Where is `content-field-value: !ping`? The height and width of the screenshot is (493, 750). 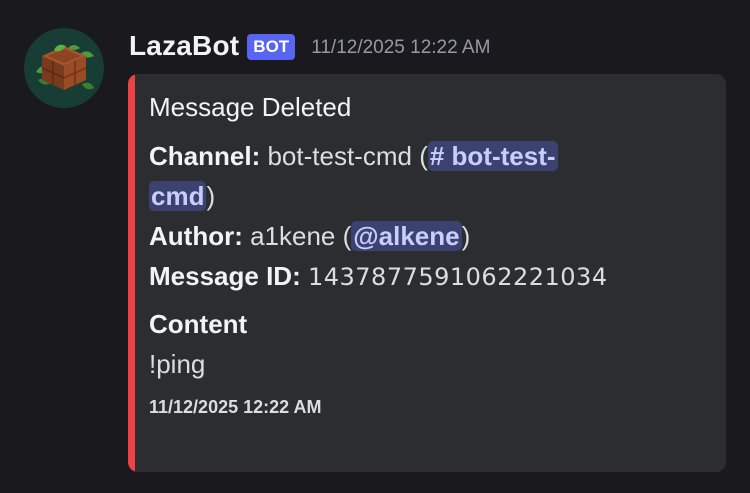 content-field-value: !ping is located at coordinates (177, 364).